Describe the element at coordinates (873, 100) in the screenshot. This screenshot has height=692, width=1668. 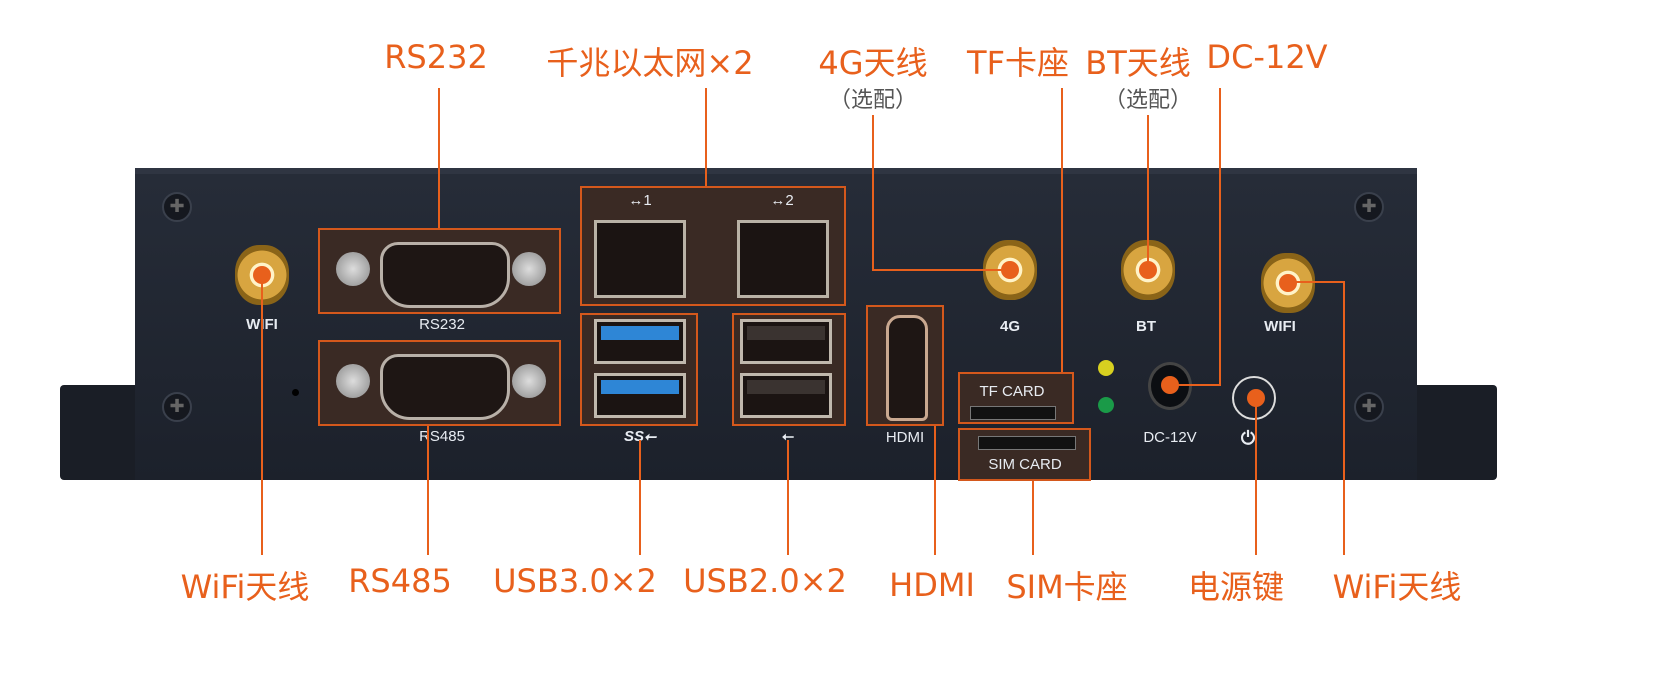
I see `callout-4g-optional: （选配）` at that location.